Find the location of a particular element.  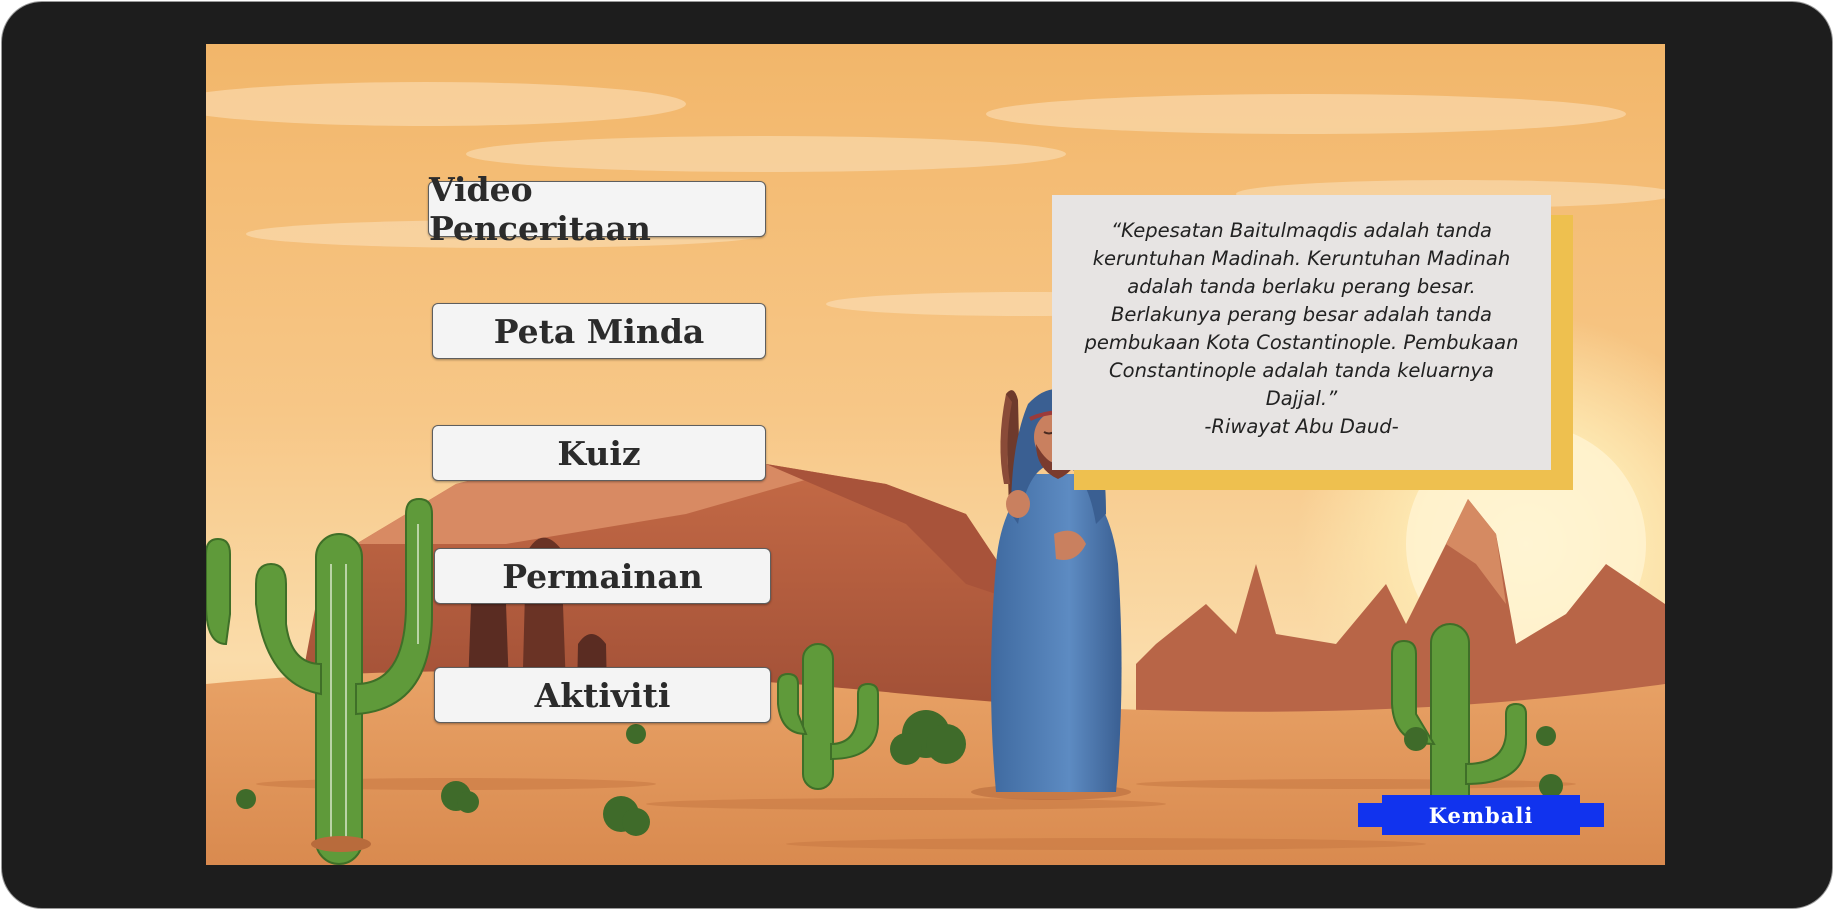

quote-line: “Kepesatan Baitulmaqdis adalah tanda is located at coordinates (1301, 230).